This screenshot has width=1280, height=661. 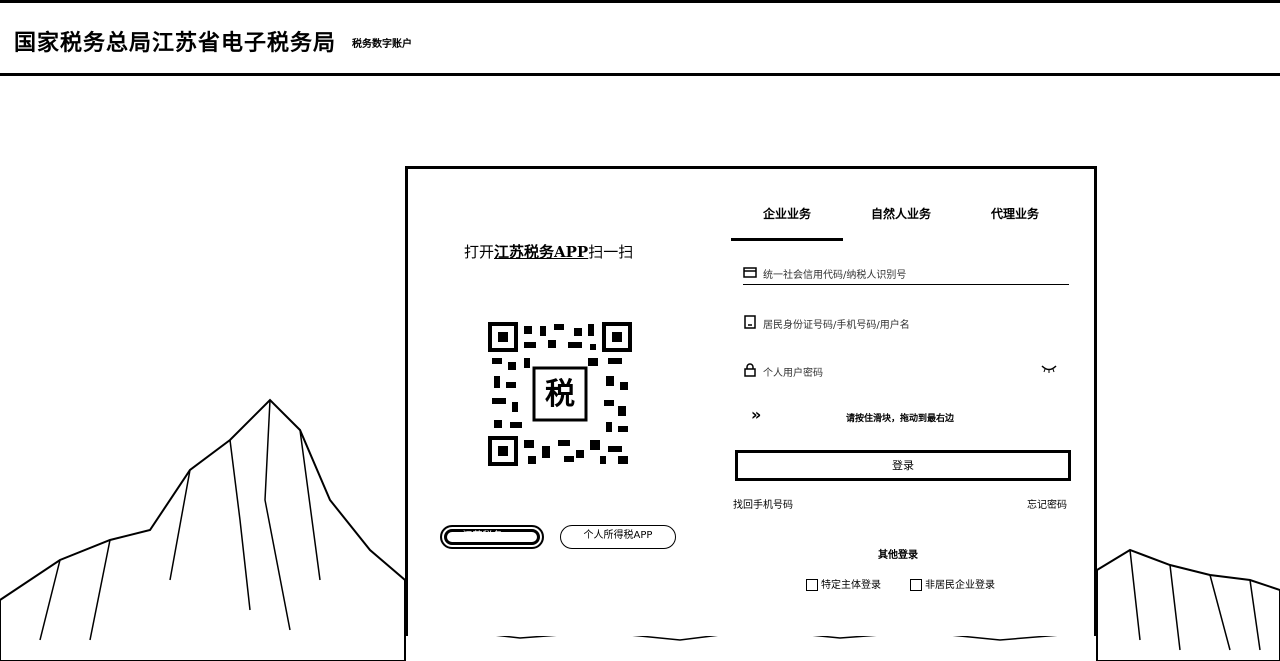 I want to click on camera-icon, so click(x=812, y=585).